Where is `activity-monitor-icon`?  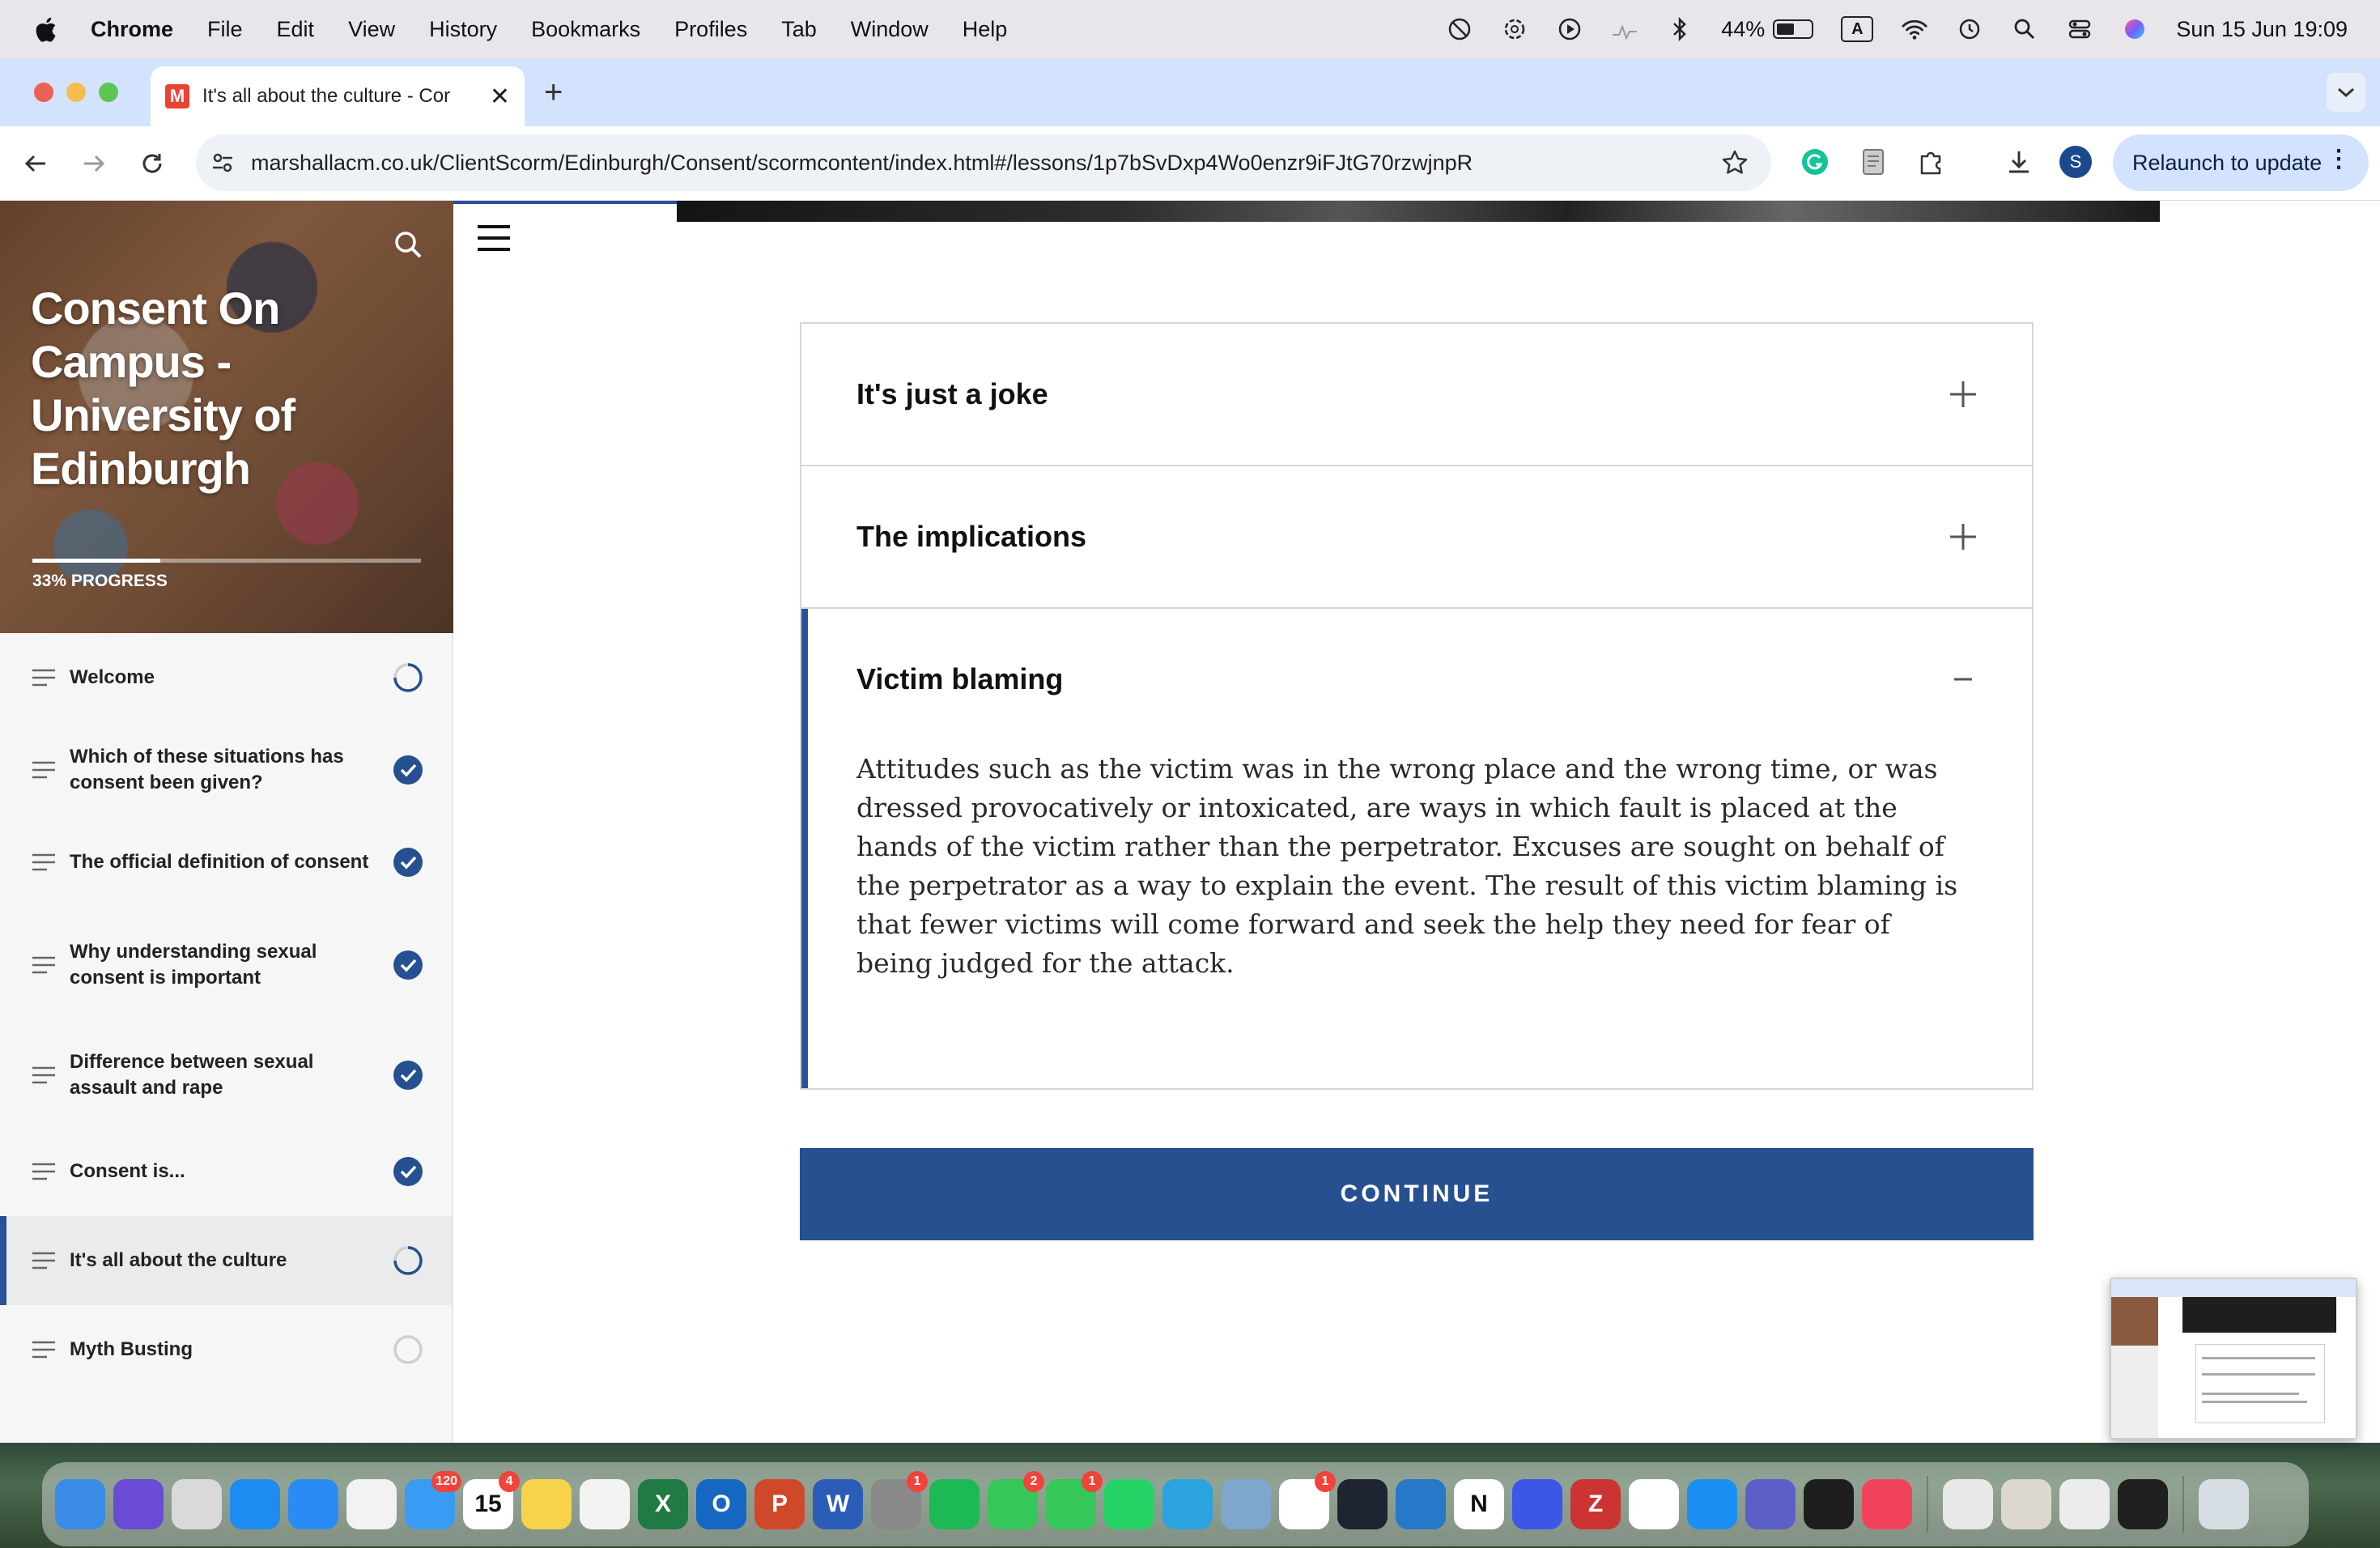
activity-monitor-icon is located at coordinates (1829, 1504).